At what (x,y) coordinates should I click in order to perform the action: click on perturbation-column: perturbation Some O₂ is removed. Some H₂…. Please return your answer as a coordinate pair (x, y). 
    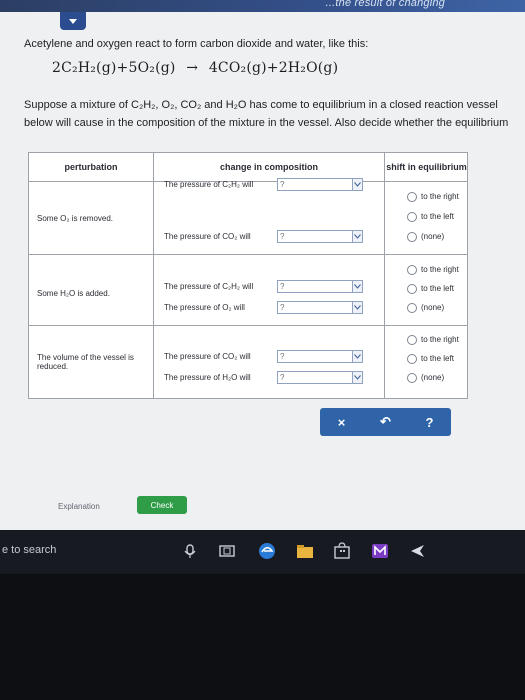
    Looking at the image, I should click on (91, 275).